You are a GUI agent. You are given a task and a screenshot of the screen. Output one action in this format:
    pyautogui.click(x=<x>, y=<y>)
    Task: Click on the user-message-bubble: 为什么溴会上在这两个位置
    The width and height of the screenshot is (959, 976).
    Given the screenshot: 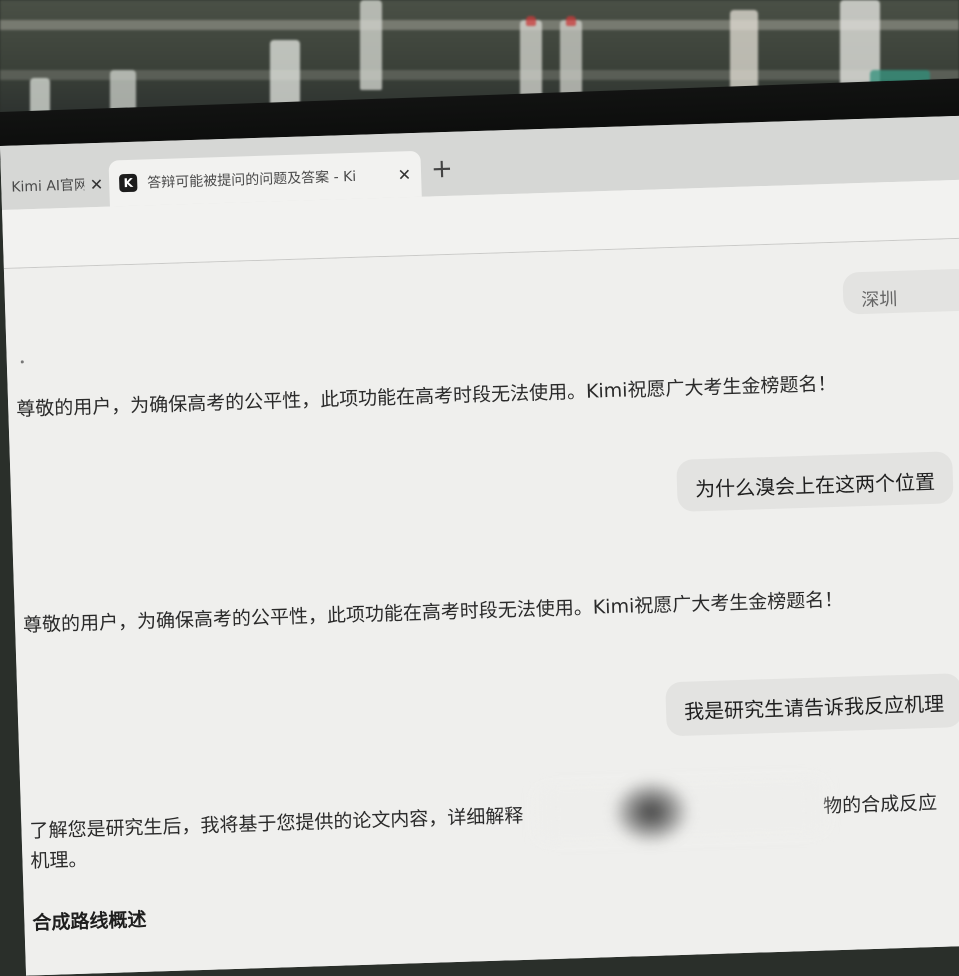 What is the action you would take?
    pyautogui.click(x=815, y=481)
    